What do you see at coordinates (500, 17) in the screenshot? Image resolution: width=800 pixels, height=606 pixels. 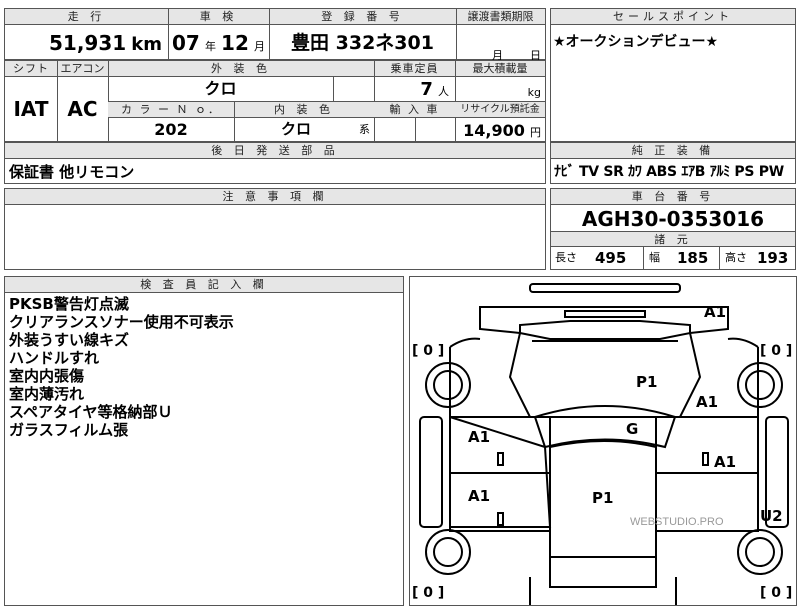 I see `transfer-header: 譲渡書類期限` at bounding box center [500, 17].